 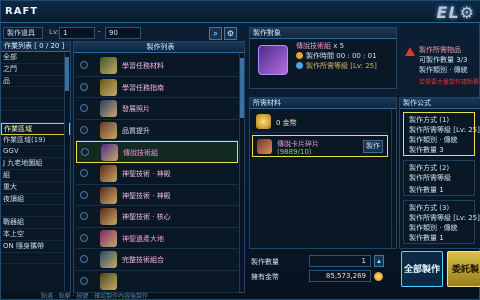 What do you see at coordinates (241, 173) in the screenshot?
I see `item-scrollbar` at bounding box center [241, 173].